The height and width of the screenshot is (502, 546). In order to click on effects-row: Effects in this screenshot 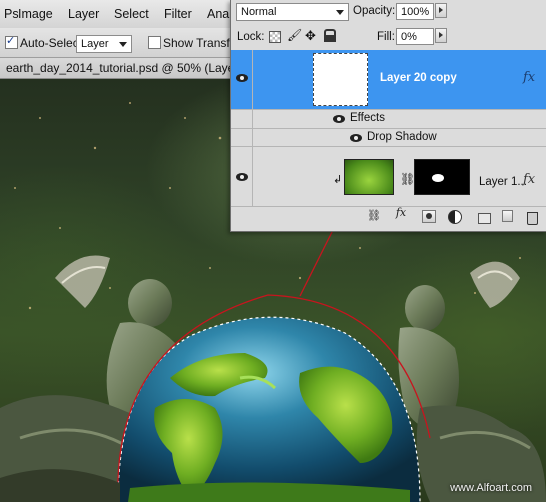, I will do `click(388, 119)`.